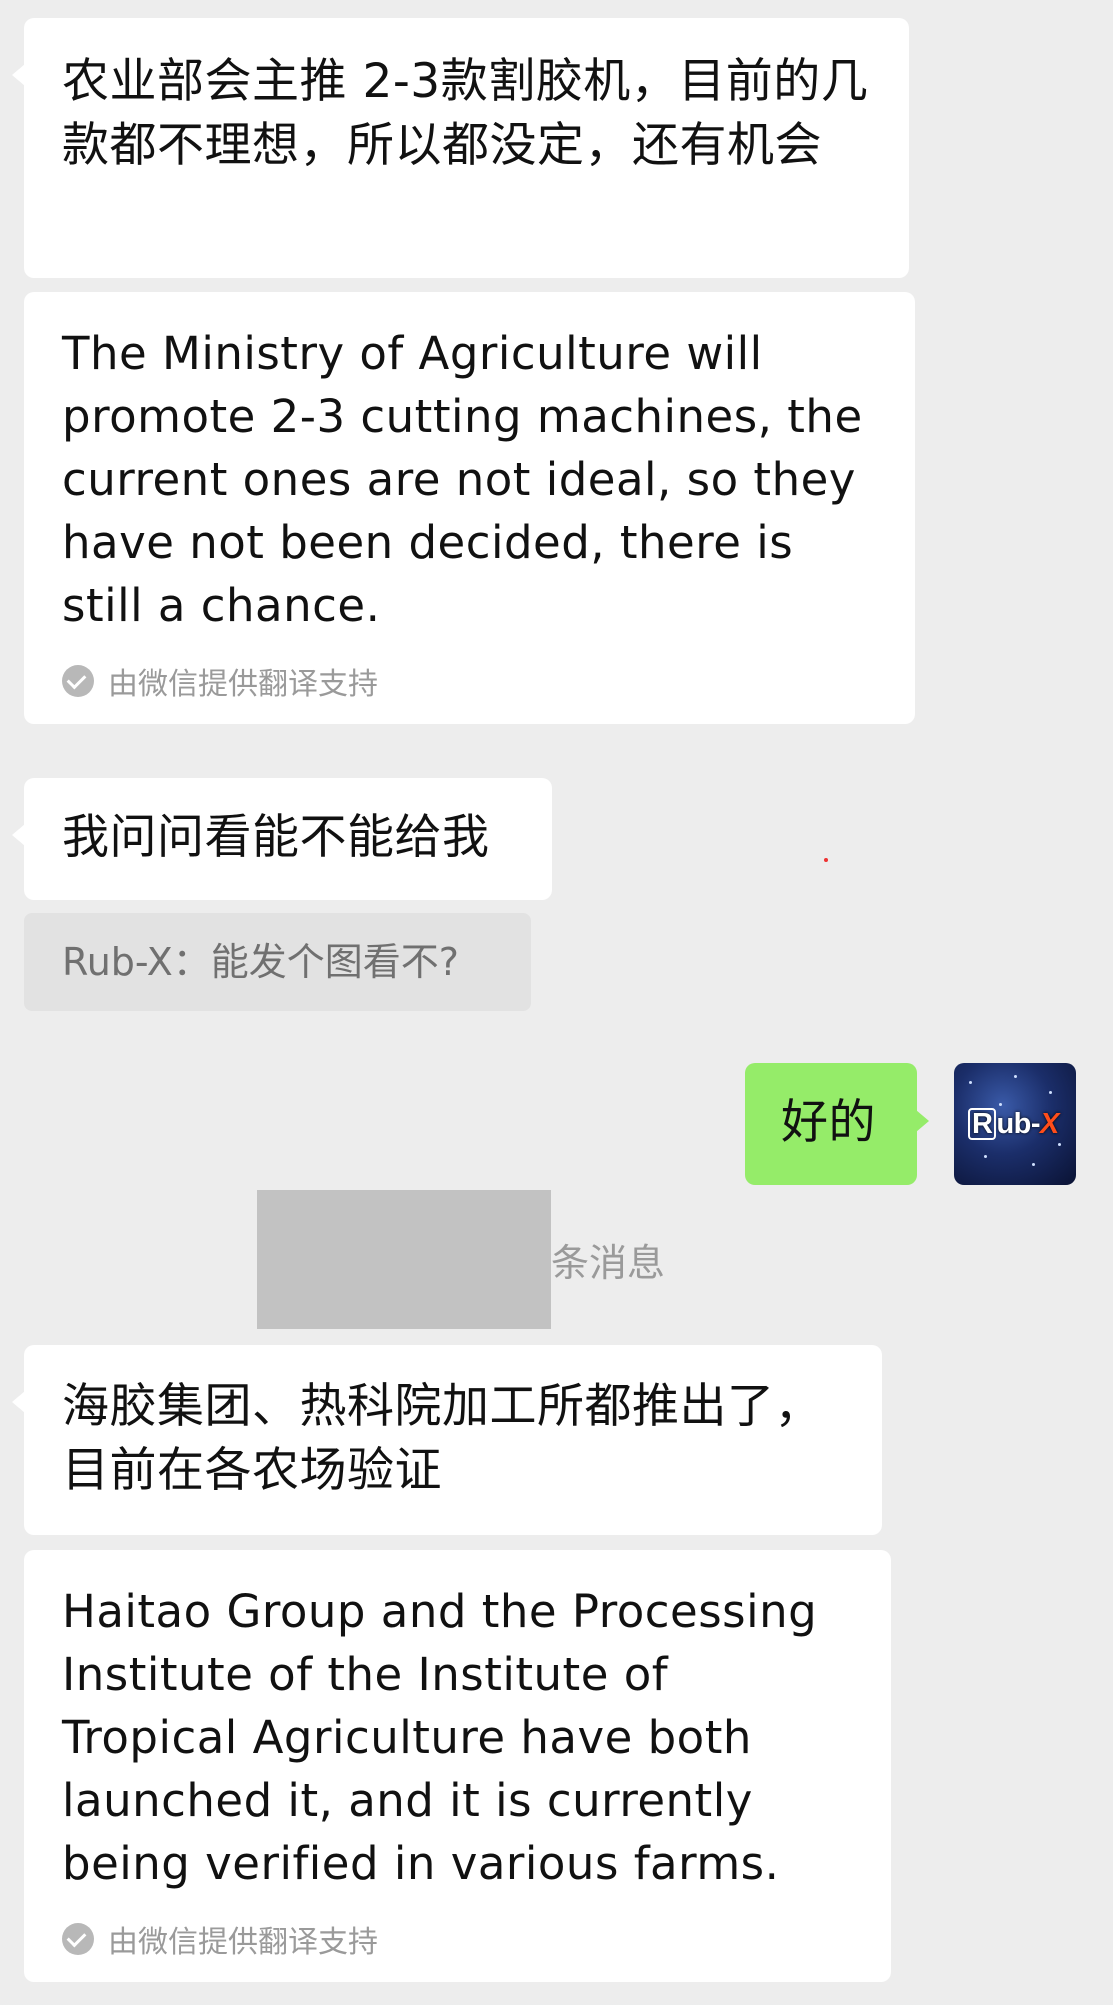 The height and width of the screenshot is (2005, 1113). I want to click on incoming-message-bubble: 海胶集团、热科院加工所都推出了，目前在各农场验证, so click(447, 1440).